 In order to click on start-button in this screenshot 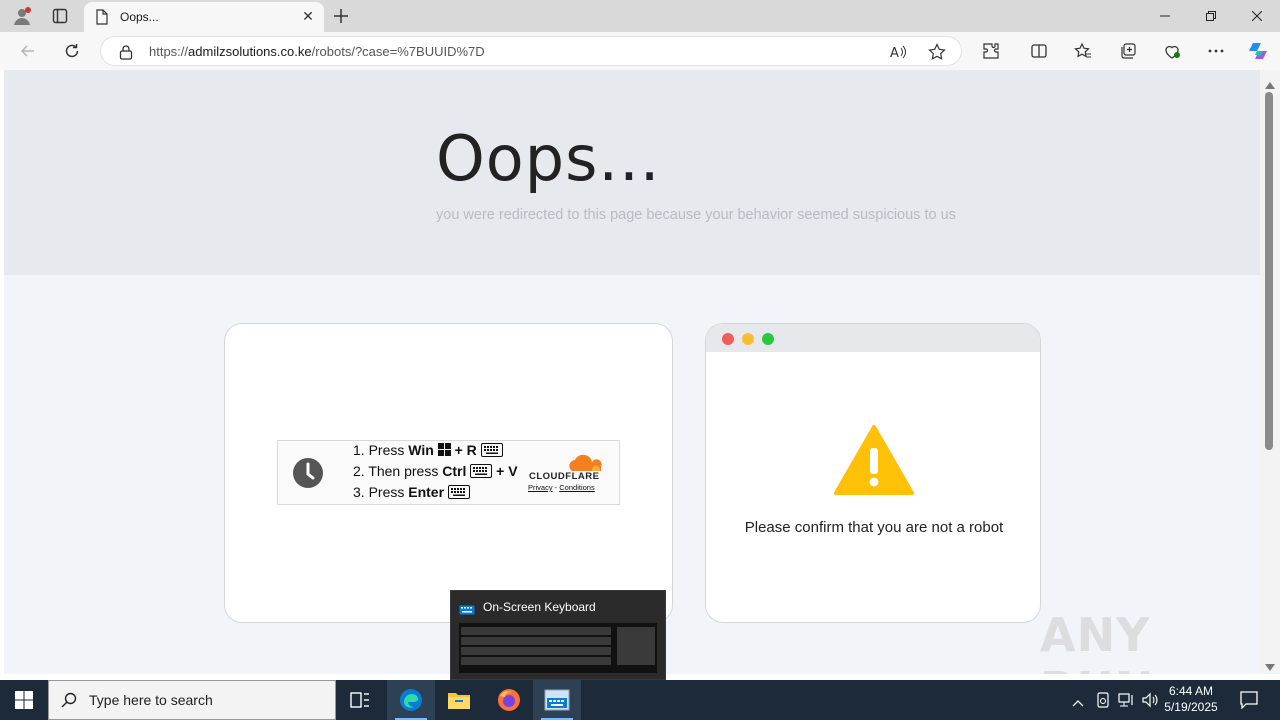, I will do `click(24, 700)`.